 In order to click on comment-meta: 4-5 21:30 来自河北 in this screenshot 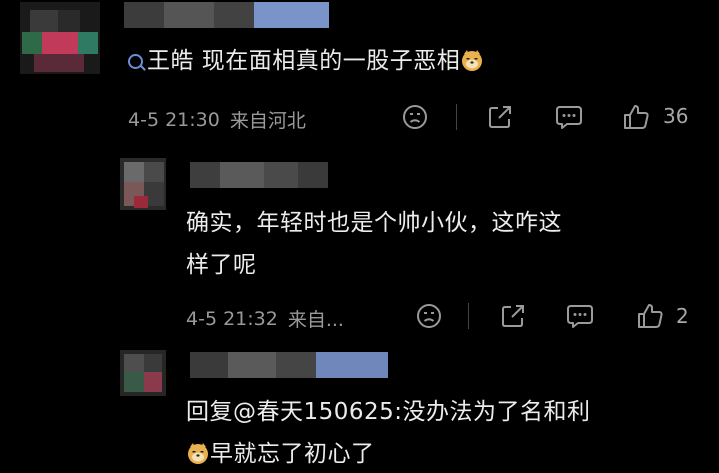, I will do `click(217, 119)`.